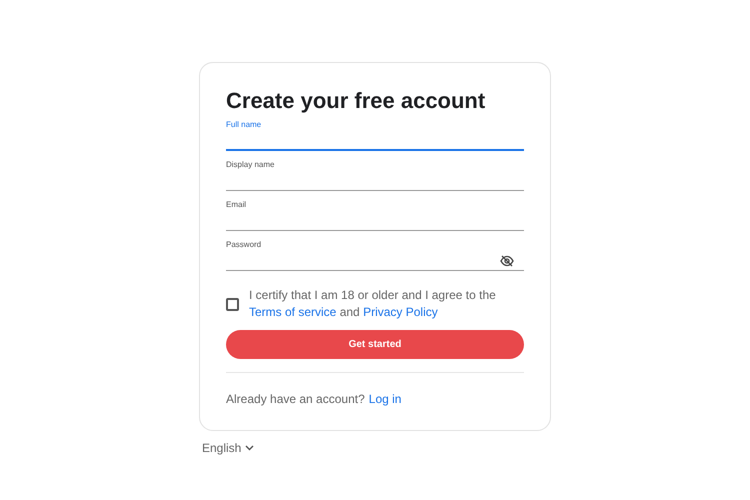  I want to click on policy-link: Terms of service, so click(292, 312).